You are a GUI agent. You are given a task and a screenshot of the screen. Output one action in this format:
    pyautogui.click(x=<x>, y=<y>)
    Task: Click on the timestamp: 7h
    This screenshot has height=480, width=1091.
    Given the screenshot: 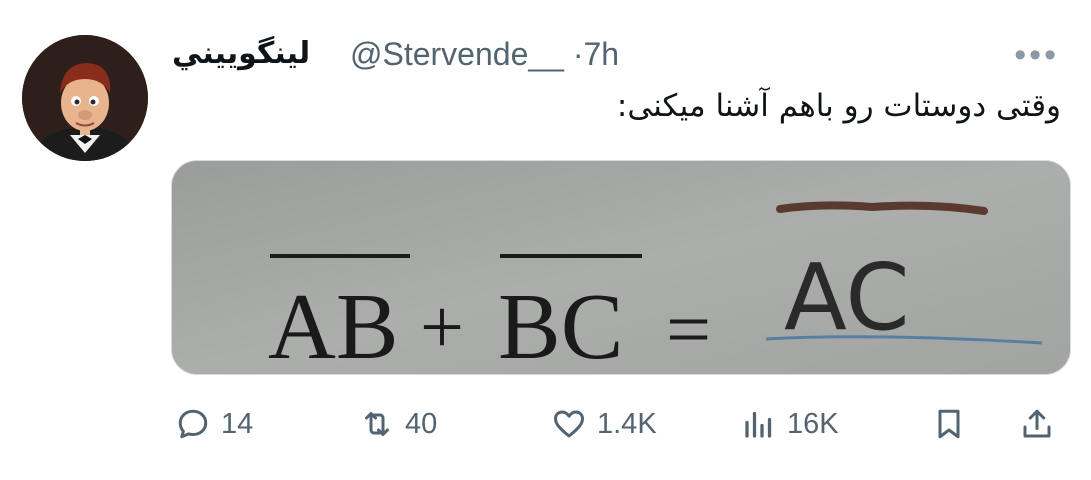 What is the action you would take?
    pyautogui.click(x=602, y=54)
    